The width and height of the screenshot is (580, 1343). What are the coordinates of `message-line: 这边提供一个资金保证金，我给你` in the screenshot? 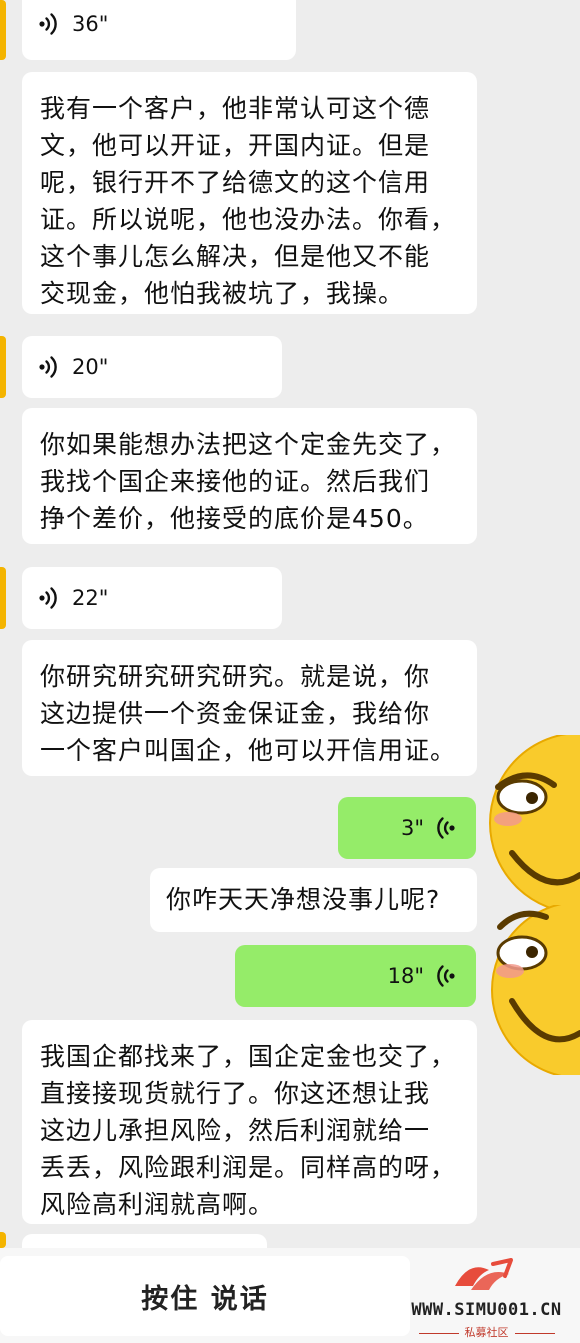 It's located at (235, 713).